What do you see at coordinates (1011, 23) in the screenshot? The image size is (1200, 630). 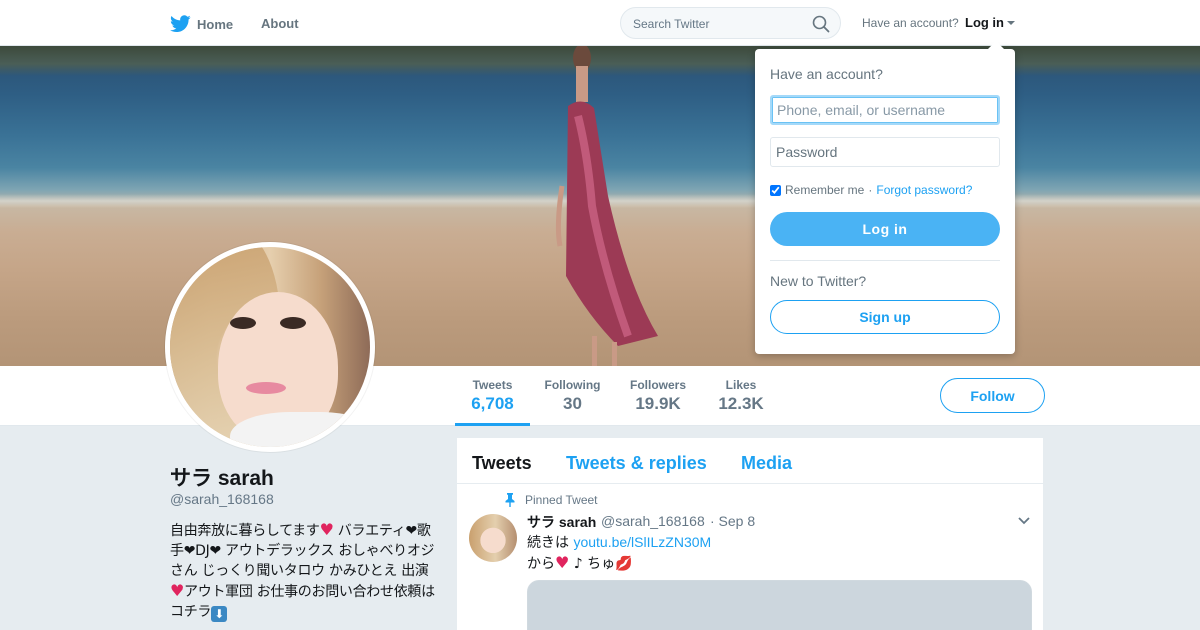 I see `caret-down-icon` at bounding box center [1011, 23].